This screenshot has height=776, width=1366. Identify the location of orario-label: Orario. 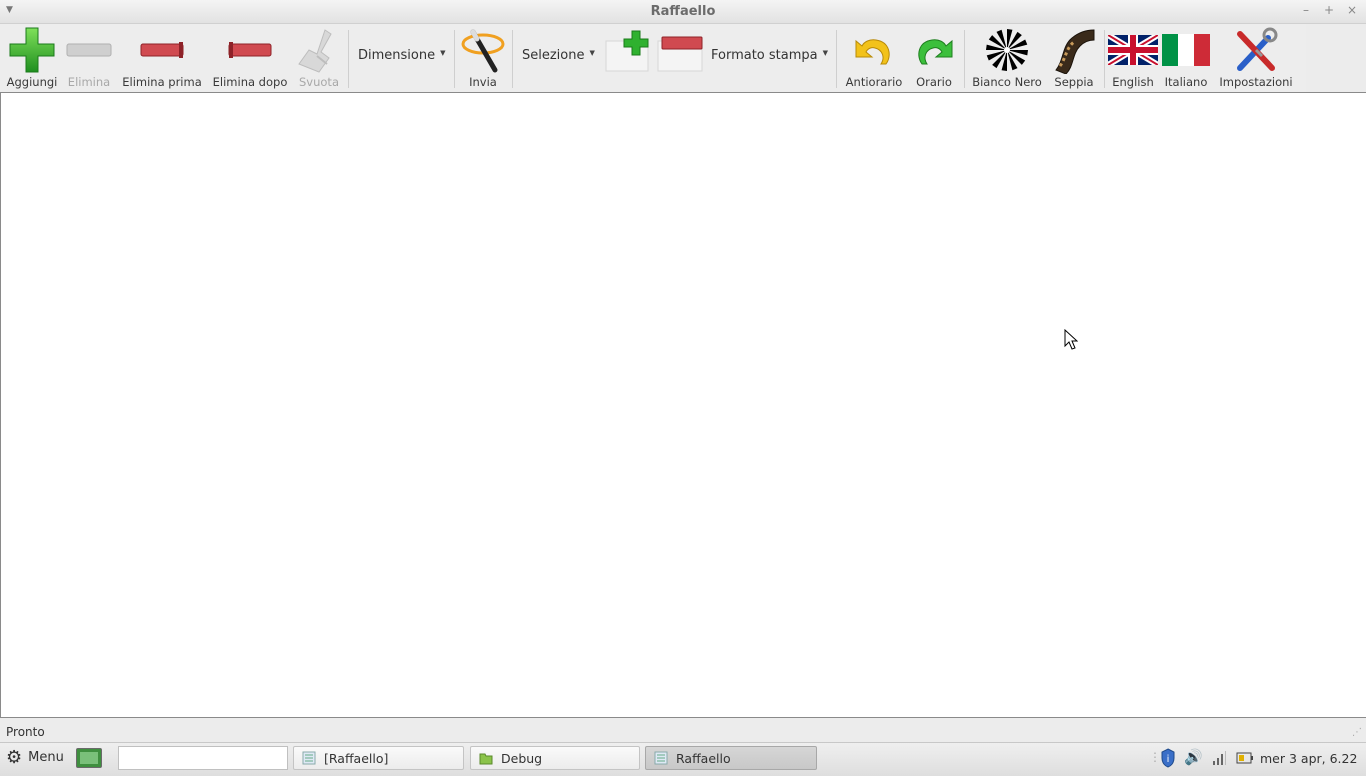
(934, 82).